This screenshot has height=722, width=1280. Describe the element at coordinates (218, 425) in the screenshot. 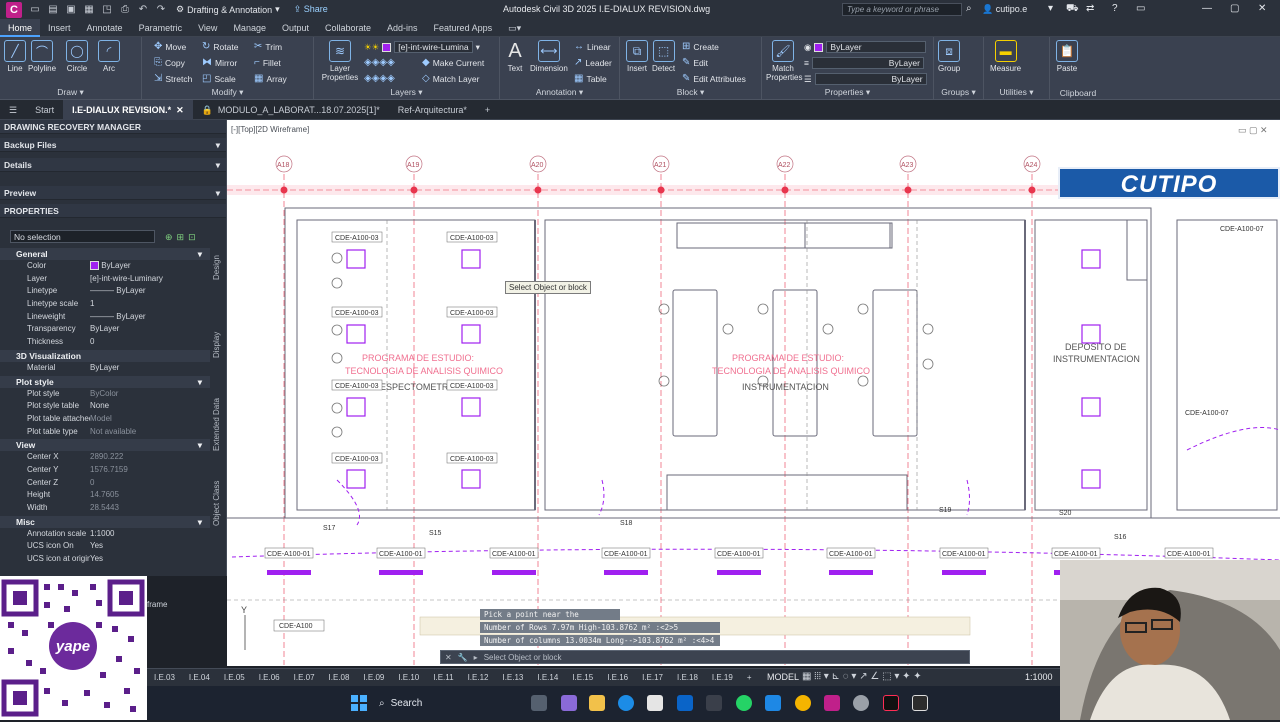

I see `side-tab-extended-data: Extended Data` at that location.